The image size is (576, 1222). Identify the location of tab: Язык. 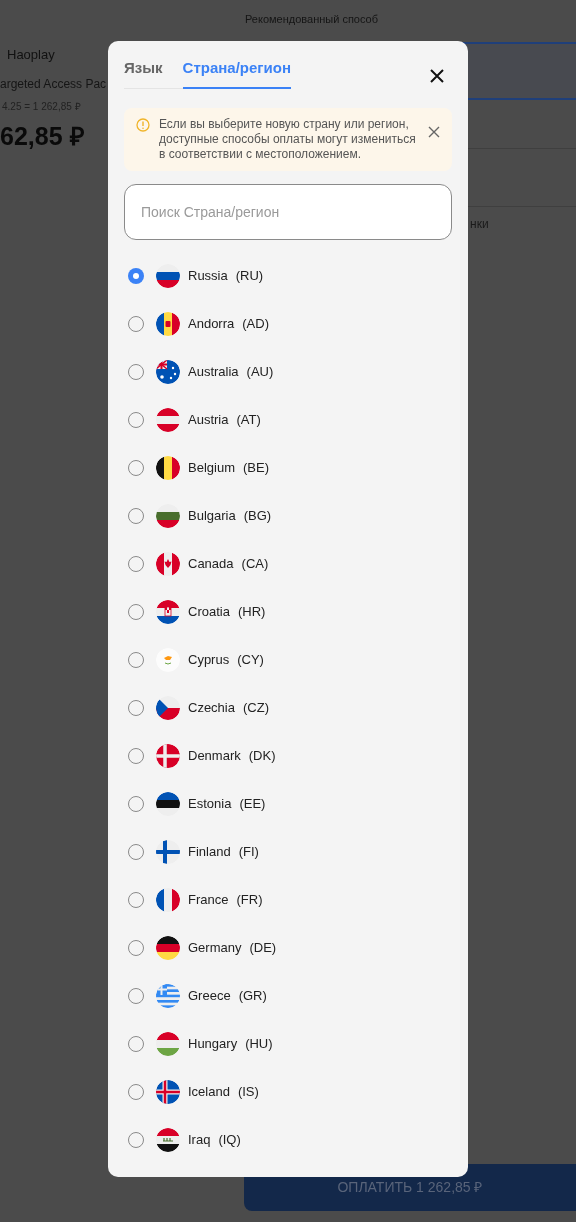
(143, 73).